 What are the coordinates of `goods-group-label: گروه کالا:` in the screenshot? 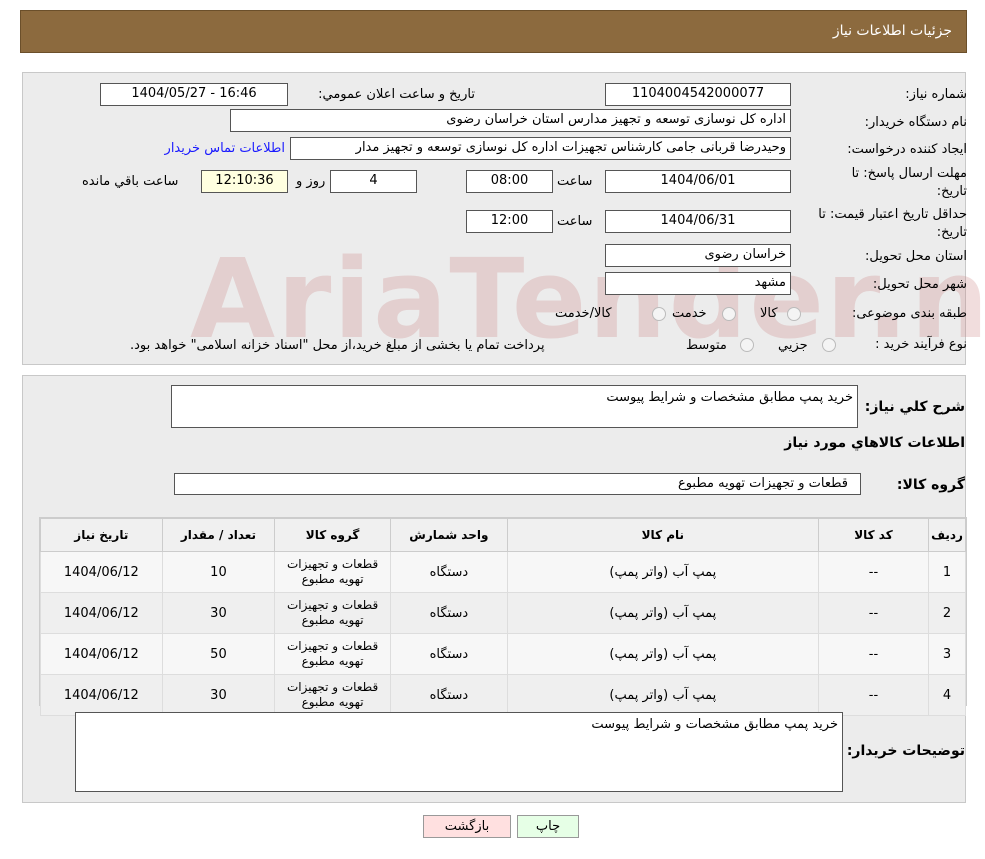 It's located at (930, 485).